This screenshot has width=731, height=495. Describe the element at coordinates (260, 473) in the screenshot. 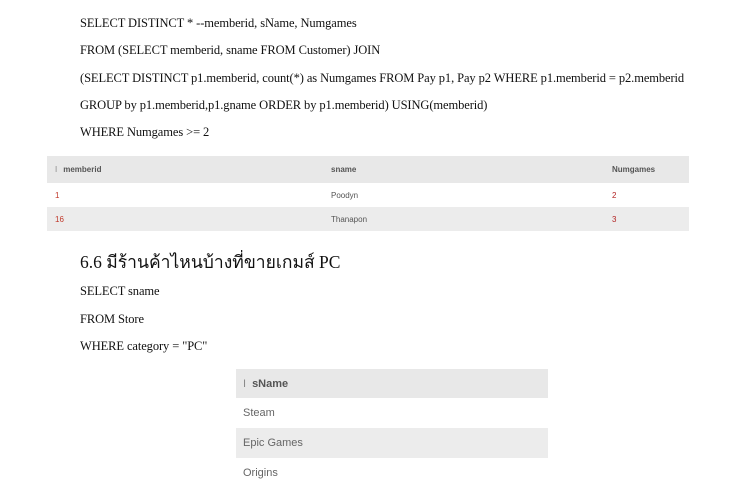

I see `cell-sname: Origins` at that location.